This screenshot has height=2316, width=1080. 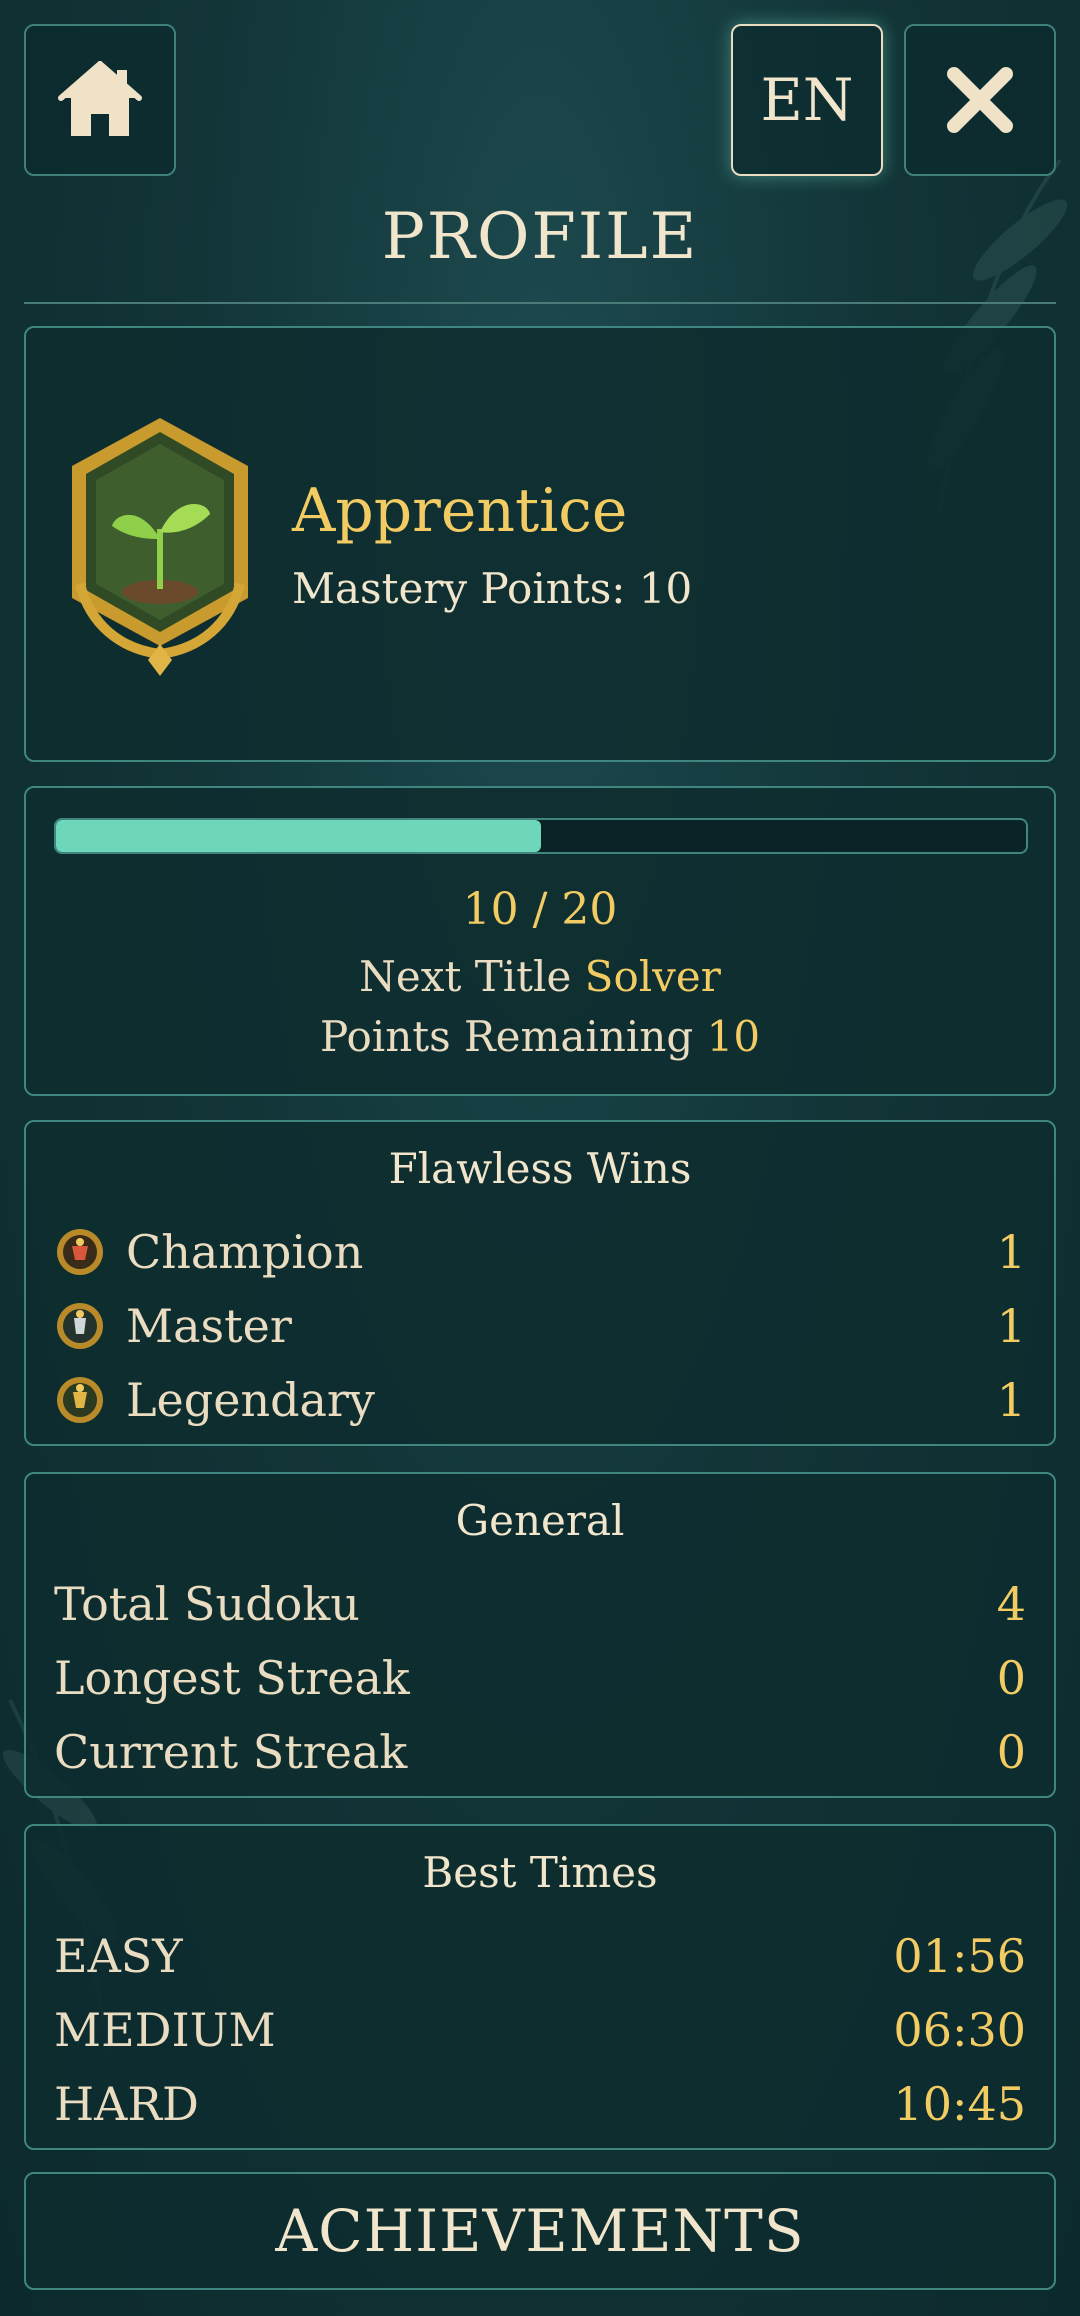 What do you see at coordinates (1011, 1604) in the screenshot?
I see `general-row-value: 4` at bounding box center [1011, 1604].